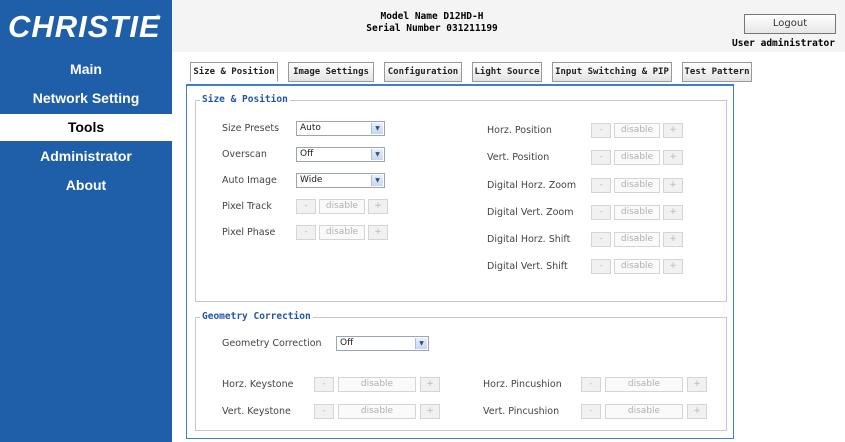 The height and width of the screenshot is (442, 845). What do you see at coordinates (673, 212) in the screenshot?
I see `digital-vert-zoom-plus-button: +` at bounding box center [673, 212].